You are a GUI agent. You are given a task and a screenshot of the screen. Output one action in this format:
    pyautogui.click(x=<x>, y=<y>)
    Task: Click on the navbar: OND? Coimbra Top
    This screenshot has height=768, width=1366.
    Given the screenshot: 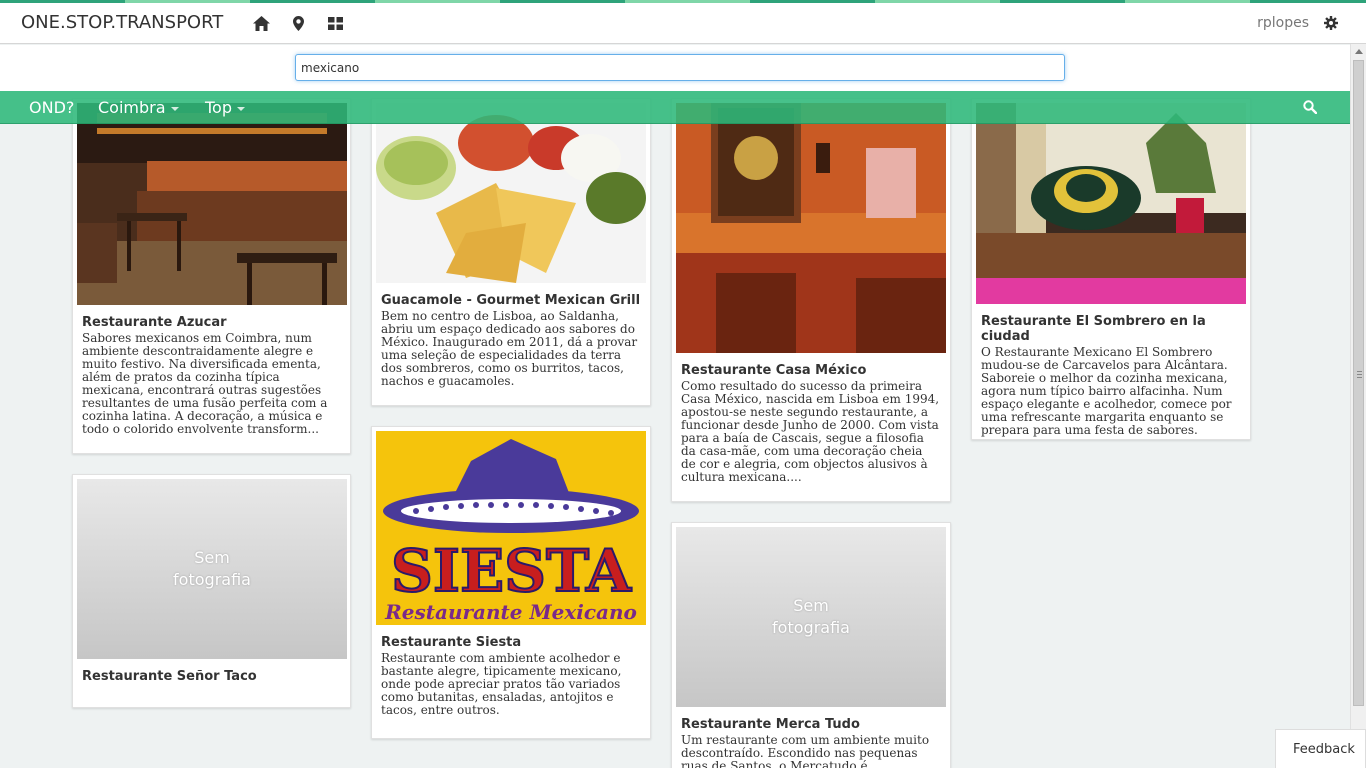 What is the action you would take?
    pyautogui.click(x=675, y=107)
    